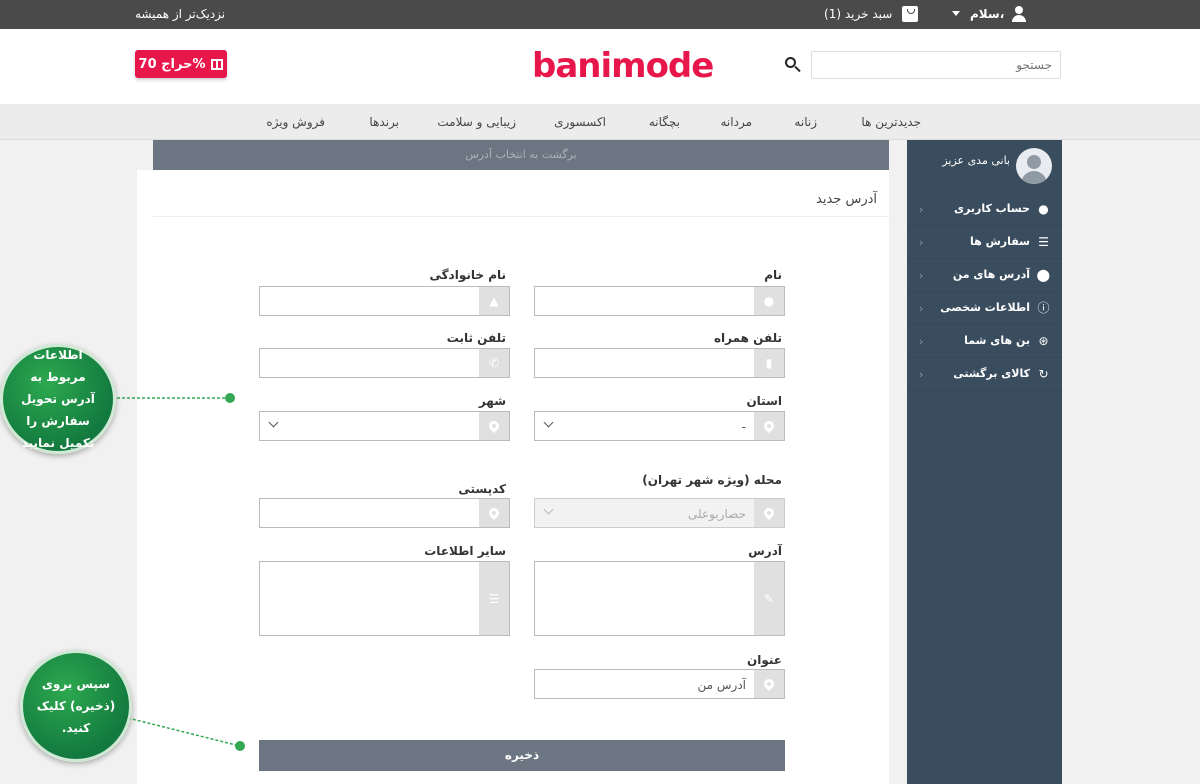 The height and width of the screenshot is (784, 1200). What do you see at coordinates (76, 706) in the screenshot?
I see `callout-bubble-save: سپس بروی (ذخیره) کلیک کنید.` at bounding box center [76, 706].